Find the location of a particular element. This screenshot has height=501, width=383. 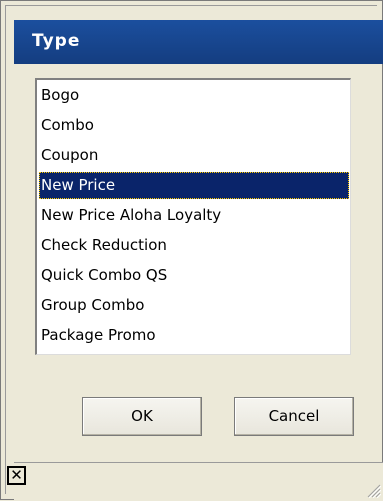

list-item-coupon: Coupon is located at coordinates (194, 155).